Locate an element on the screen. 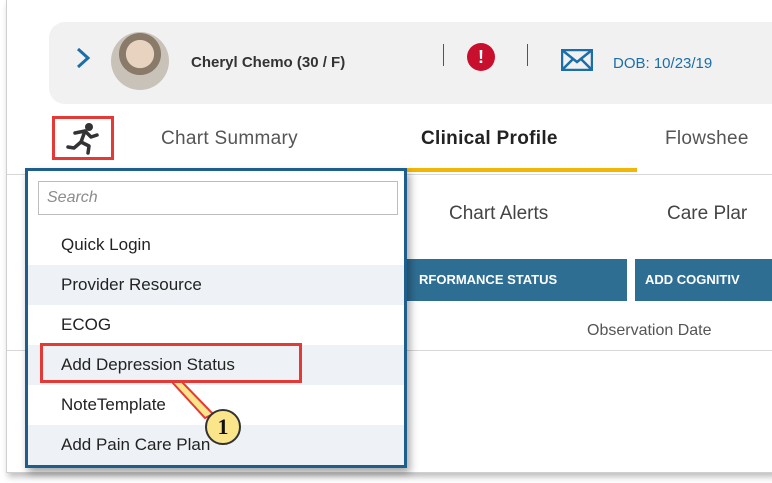 The image size is (772, 483). callout-pointer is located at coordinates (192, 400).